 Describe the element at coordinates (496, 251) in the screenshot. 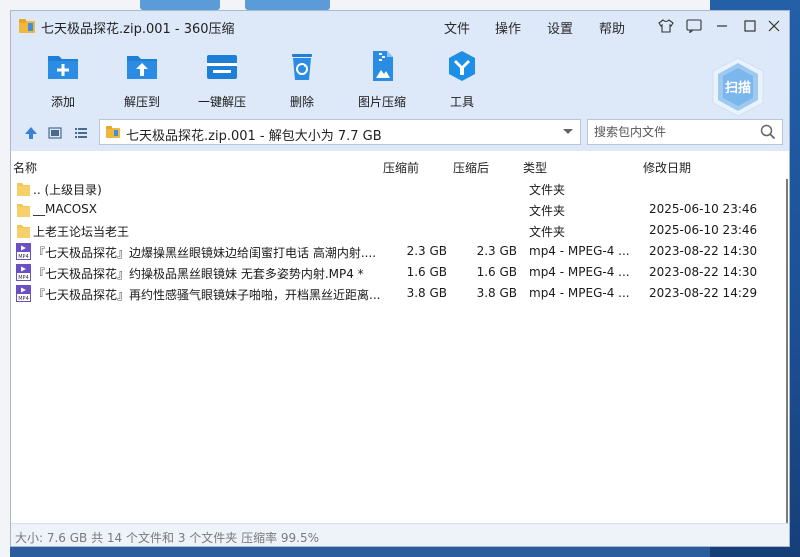

I see `file-size: 2.3 GB` at that location.